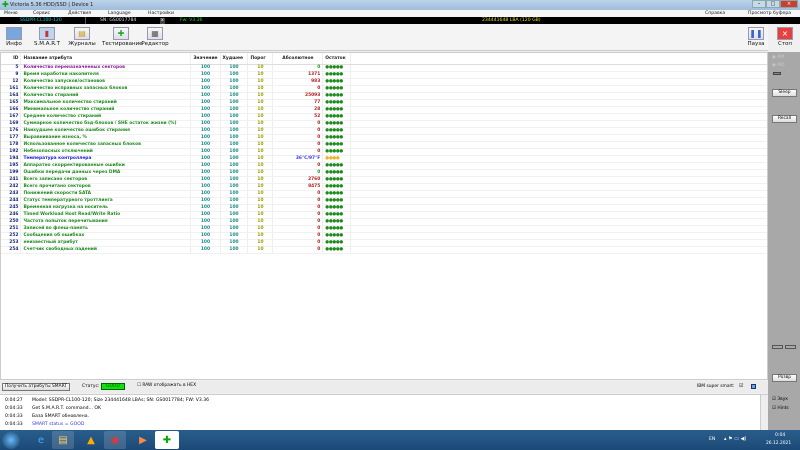  Describe the element at coordinates (384, 138) in the screenshot. I see `table-row: 177 Выравнивание износа, % 100 100 10 0 ●●●●●` at that location.